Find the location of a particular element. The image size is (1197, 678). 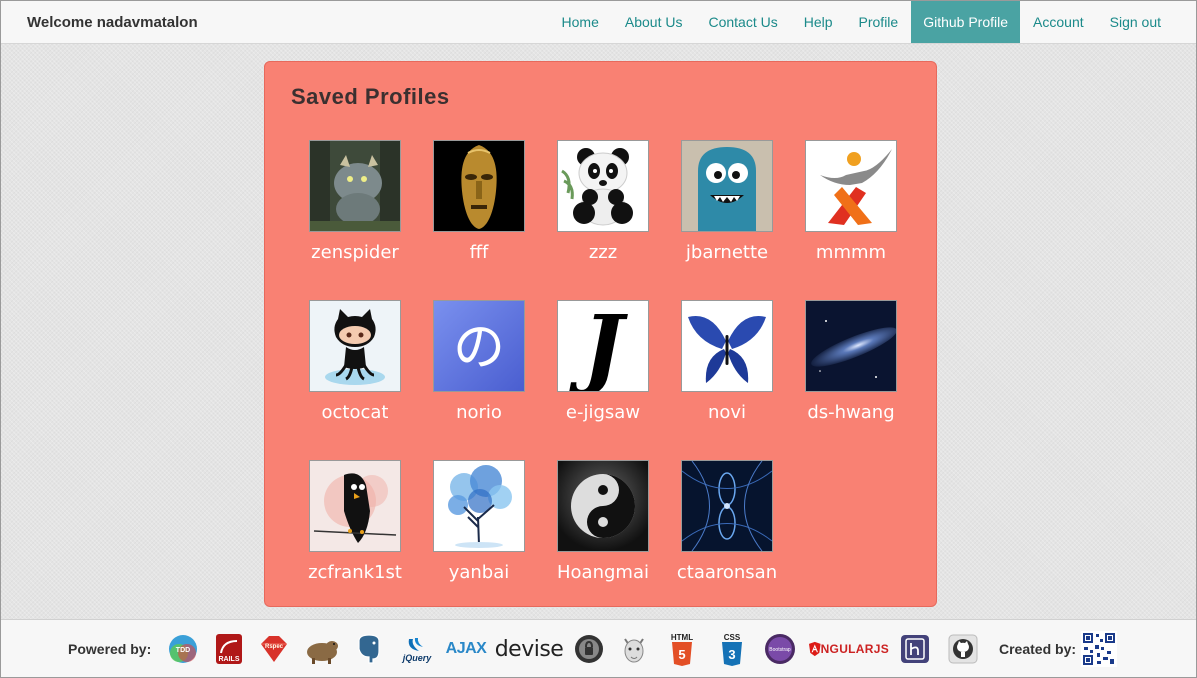

profile-card: octocat is located at coordinates (355, 380).